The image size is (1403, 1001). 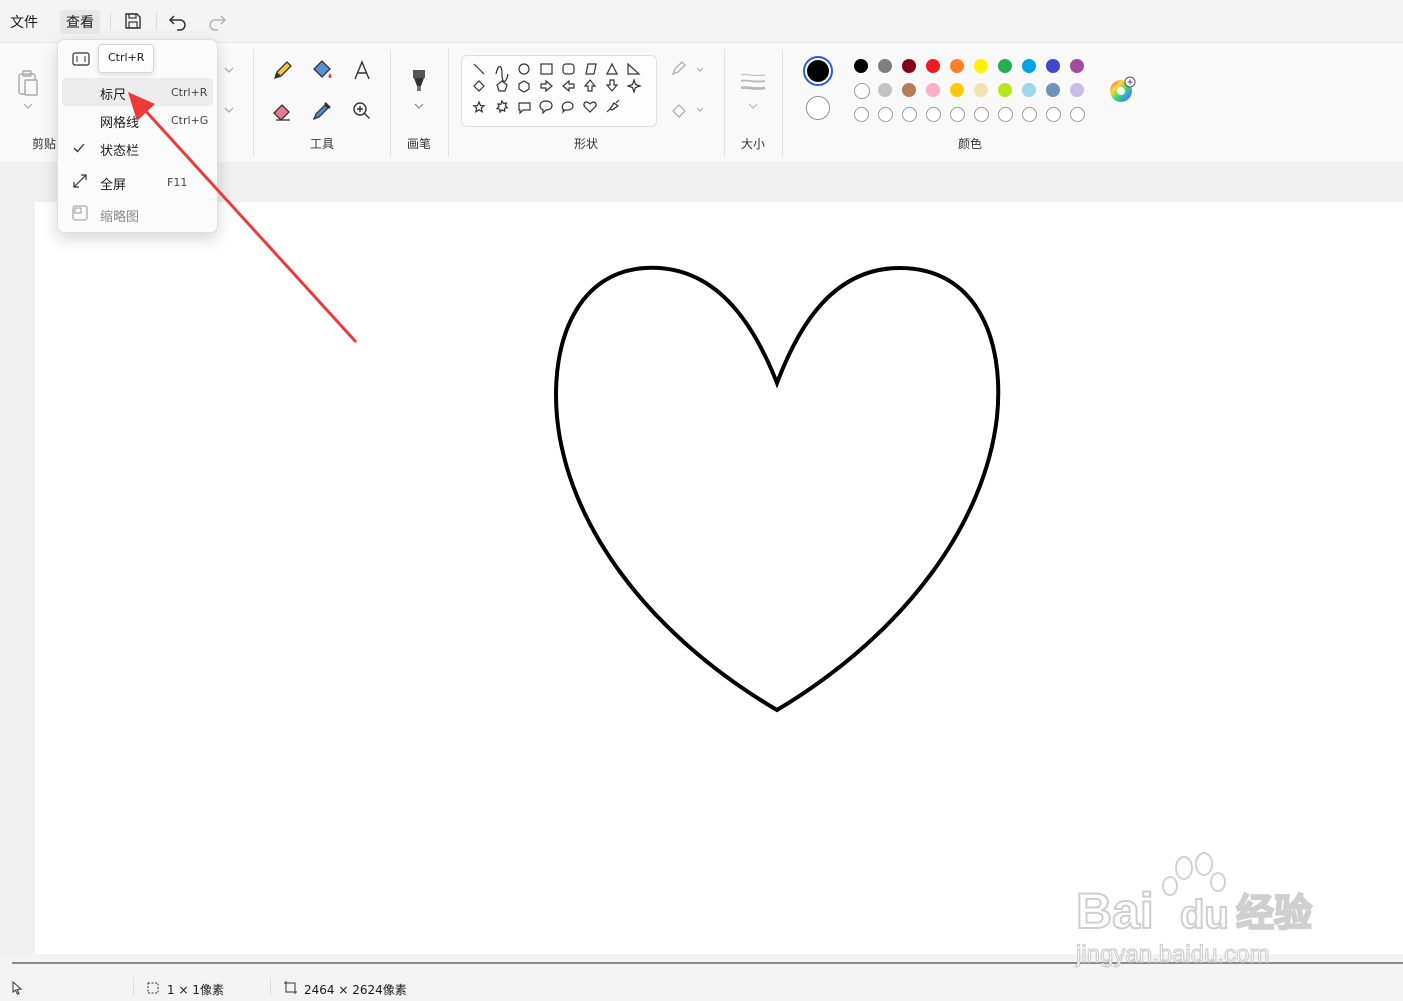 What do you see at coordinates (753, 144) in the screenshot?
I see `group-label-size: 大小` at bounding box center [753, 144].